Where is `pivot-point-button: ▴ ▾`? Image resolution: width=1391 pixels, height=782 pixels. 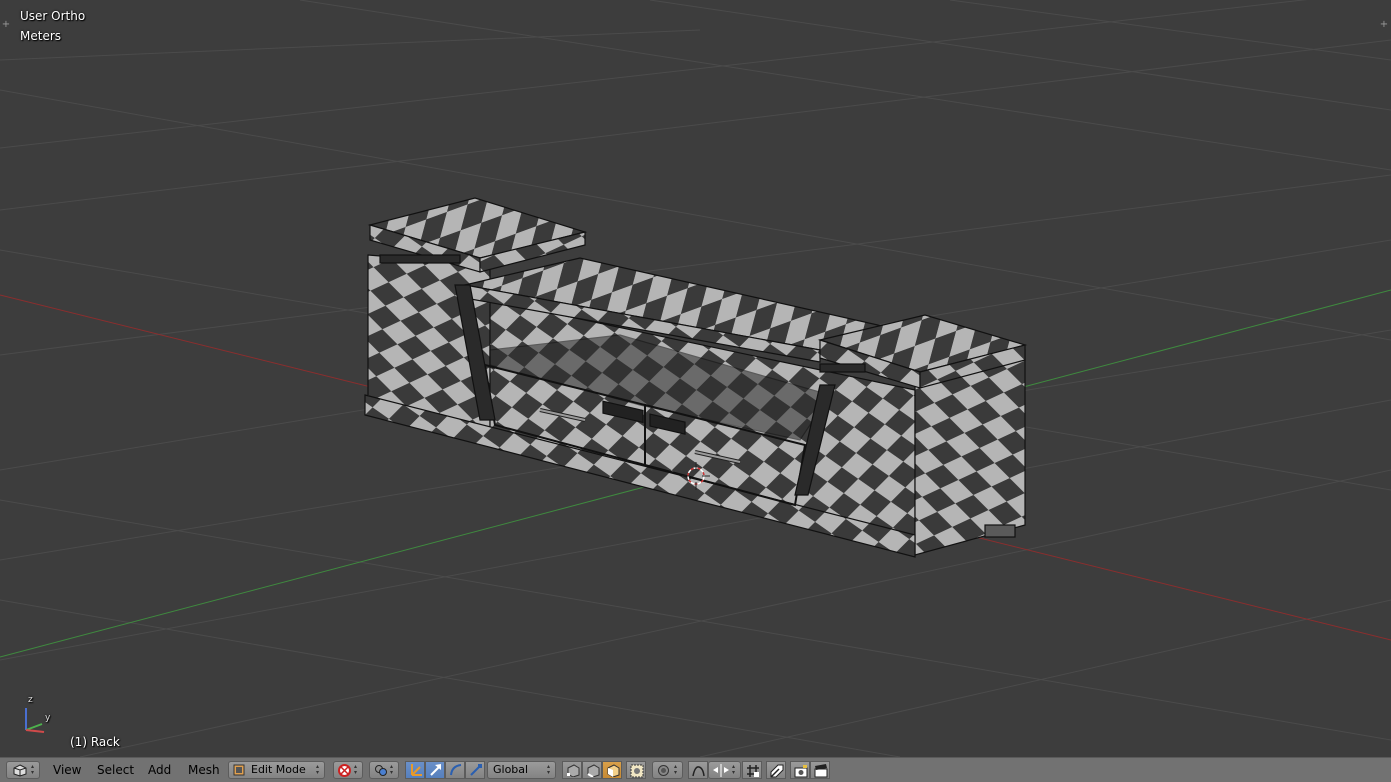 pivot-point-button: ▴ ▾ is located at coordinates (384, 770).